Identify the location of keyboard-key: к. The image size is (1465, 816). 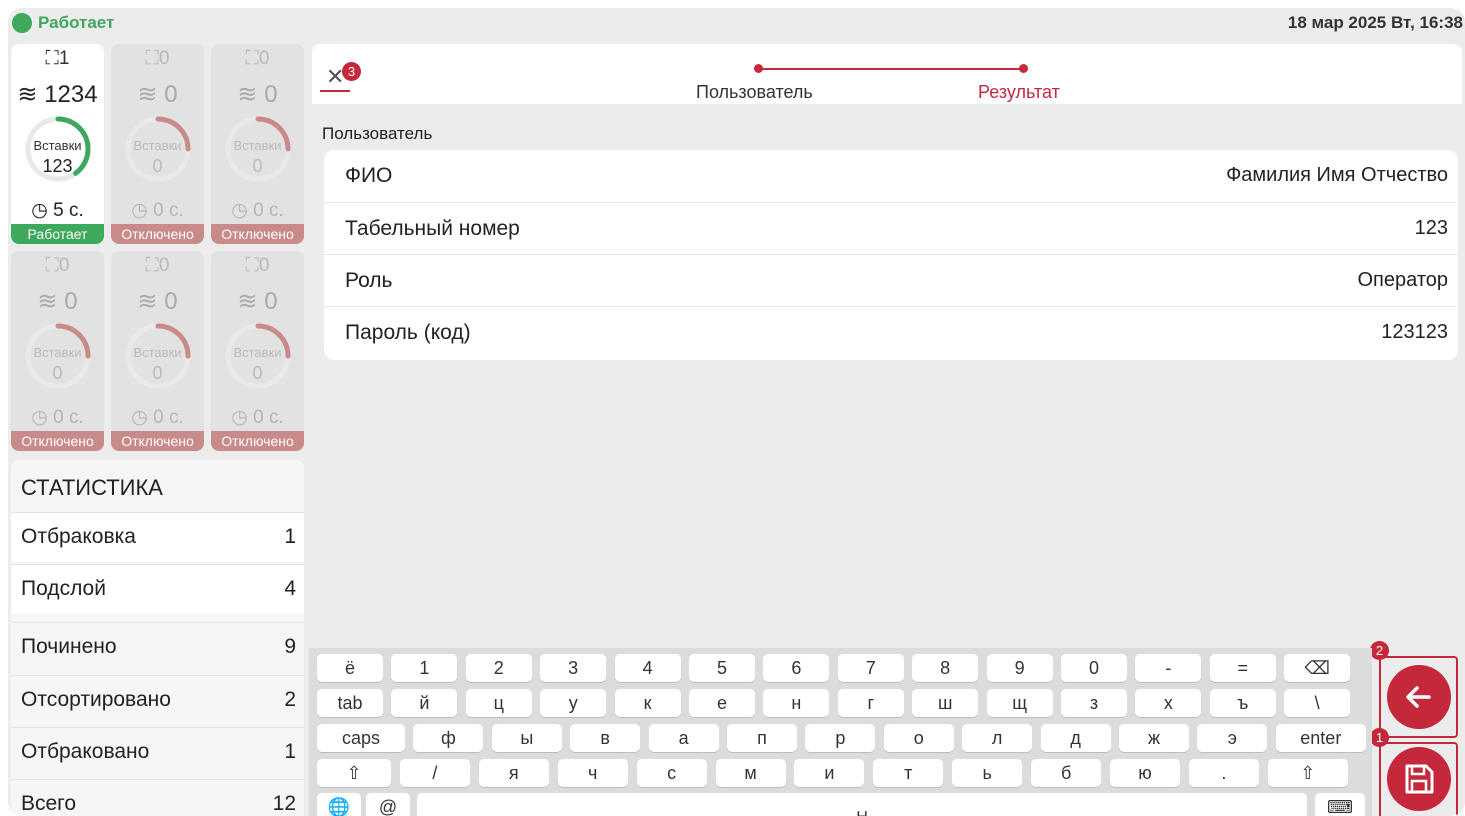
(647, 703).